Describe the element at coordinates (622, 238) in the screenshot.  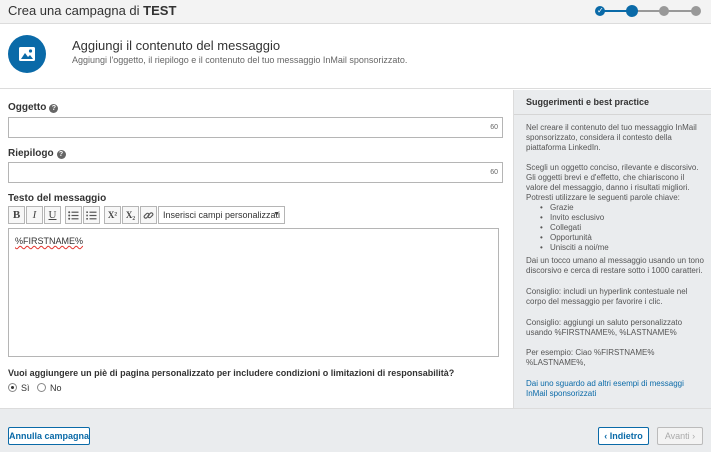
I see `keyword-item: Opportunità` at that location.